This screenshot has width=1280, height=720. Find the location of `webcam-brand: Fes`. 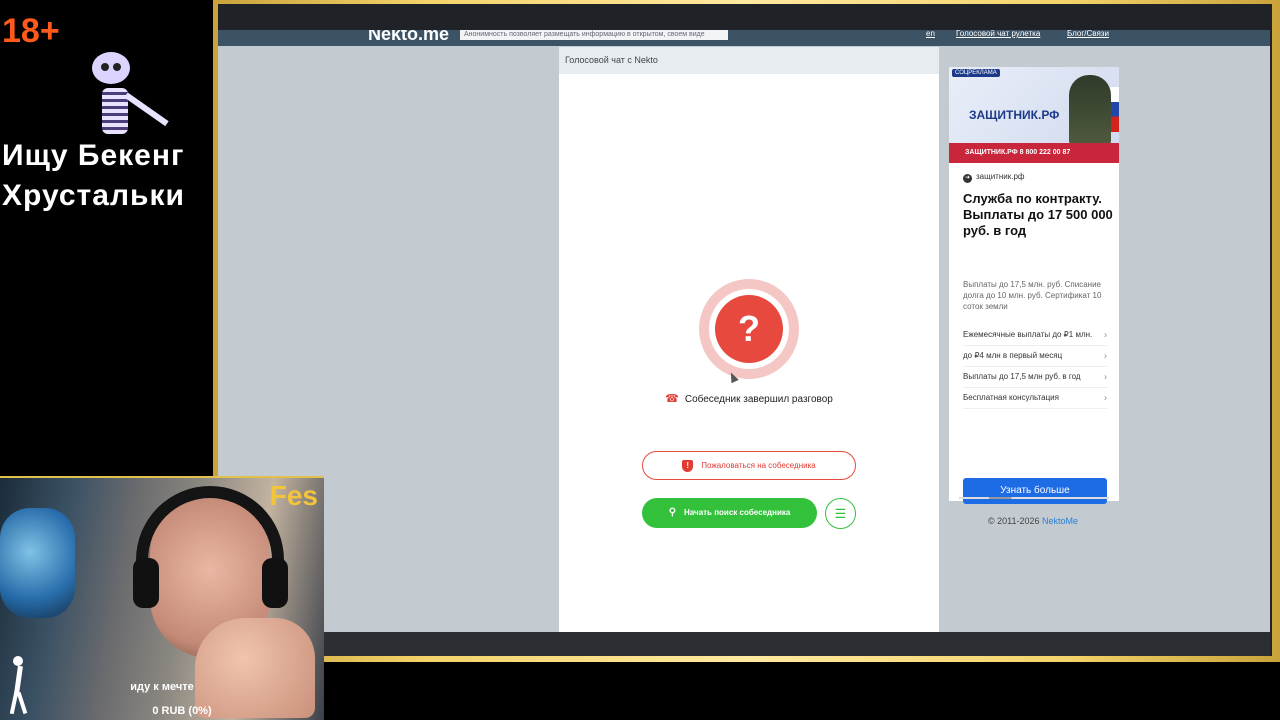

webcam-brand: Fes is located at coordinates (293, 495).